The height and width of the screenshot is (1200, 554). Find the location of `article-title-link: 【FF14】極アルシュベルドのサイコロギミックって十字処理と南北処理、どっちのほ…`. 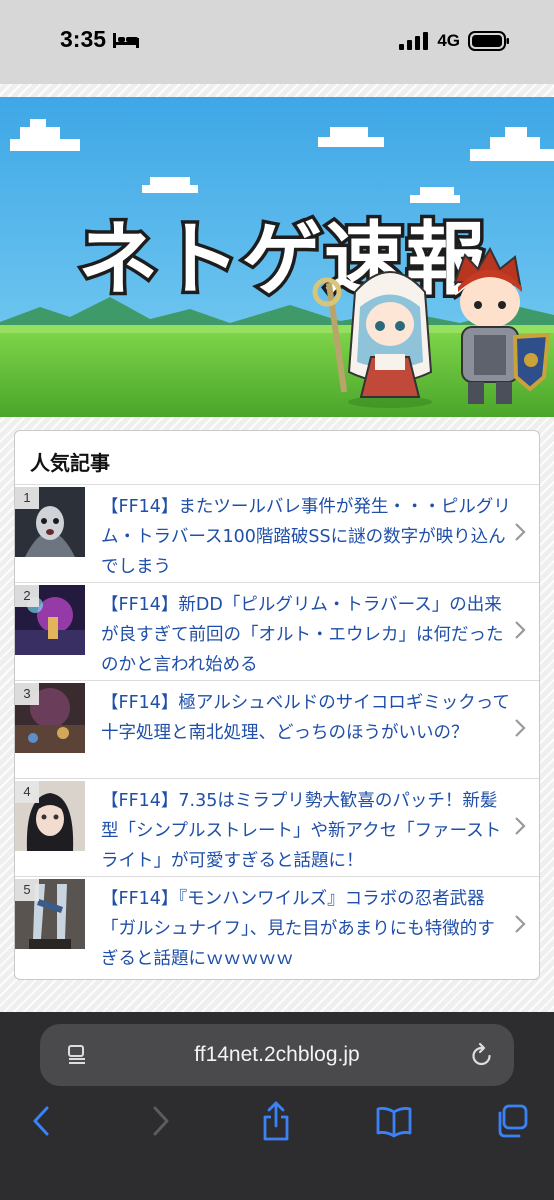

article-title-link: 【FF14】極アルシュベルドのサイコロギミックって十字処理と南北処理、どっちのほ… is located at coordinates (306, 718).